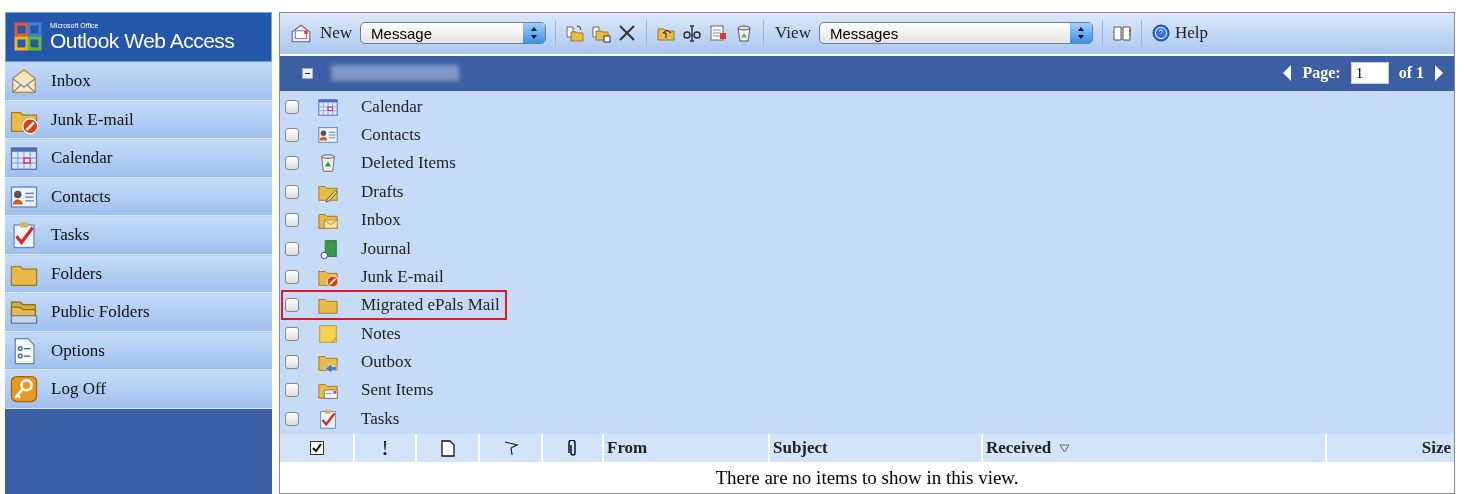 The image size is (1464, 494). I want to click on folder-name: Journal, so click(386, 248).